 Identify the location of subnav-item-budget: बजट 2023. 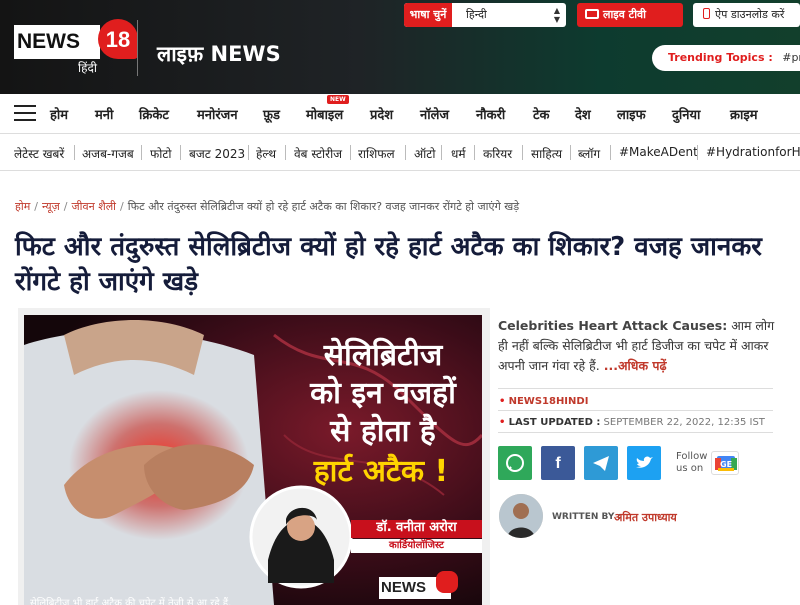
(217, 153).